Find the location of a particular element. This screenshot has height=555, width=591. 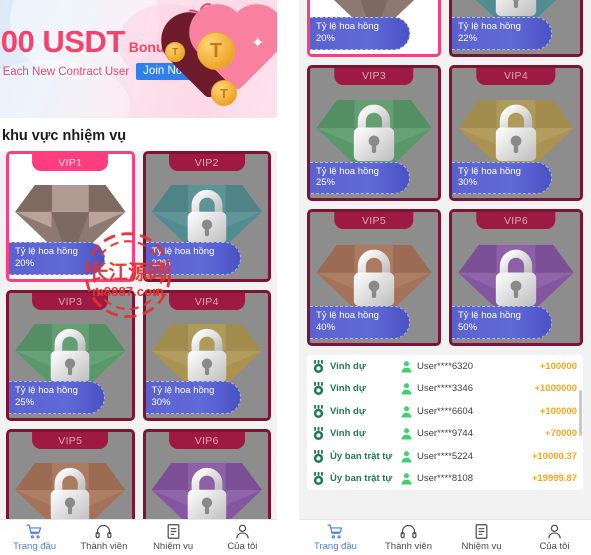

activity-user-wrap: User****5224 is located at coordinates (466, 456).